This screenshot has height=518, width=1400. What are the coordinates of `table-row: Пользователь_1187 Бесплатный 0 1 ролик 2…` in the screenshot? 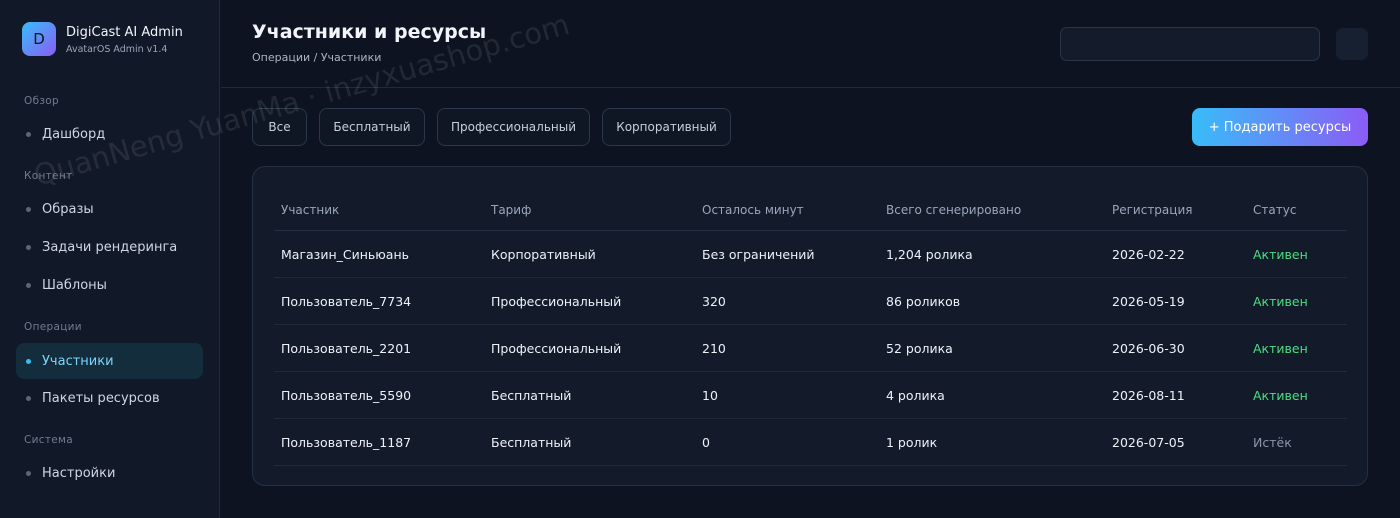 It's located at (810, 442).